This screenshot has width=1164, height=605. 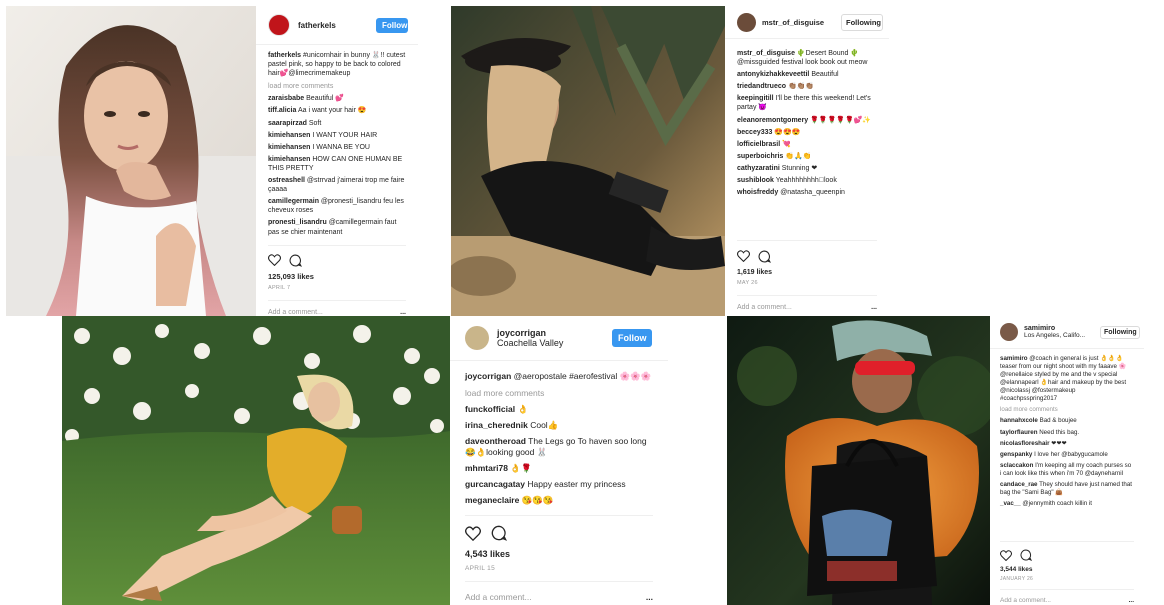 I want to click on comment-username: beccey333, so click(x=754, y=132).